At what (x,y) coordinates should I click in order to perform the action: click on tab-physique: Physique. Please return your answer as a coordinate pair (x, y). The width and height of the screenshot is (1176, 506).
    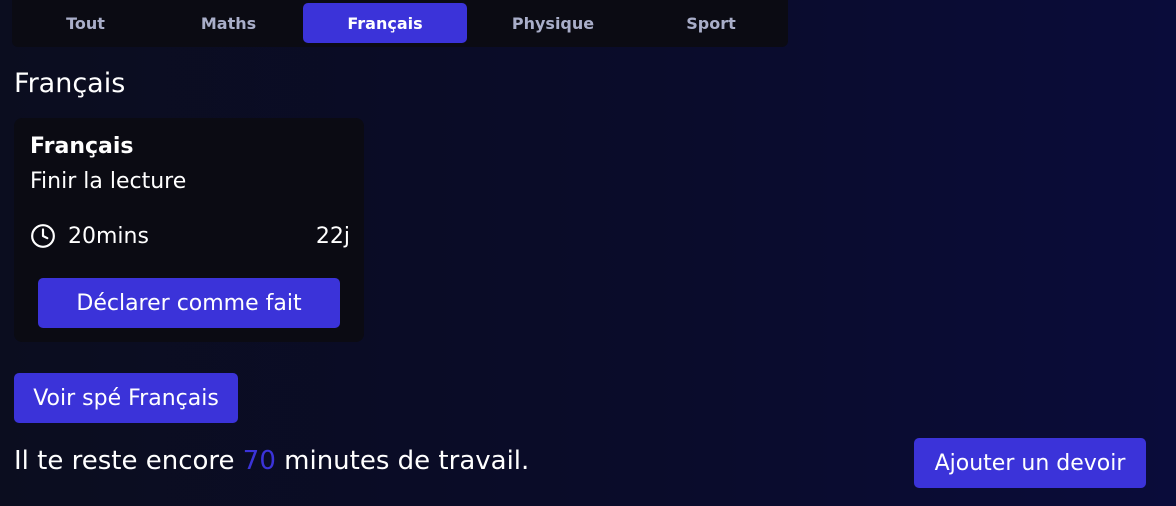
    Looking at the image, I should click on (553, 23).